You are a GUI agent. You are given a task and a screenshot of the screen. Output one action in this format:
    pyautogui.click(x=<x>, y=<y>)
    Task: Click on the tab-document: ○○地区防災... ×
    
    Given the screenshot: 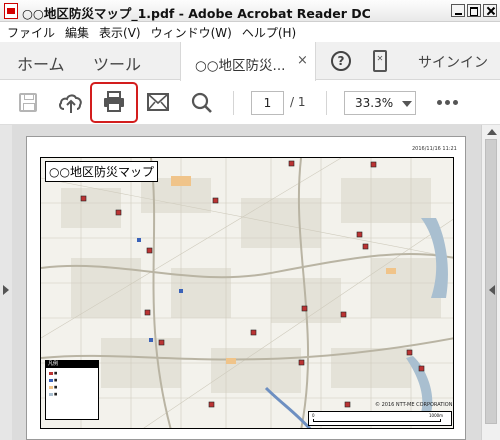 What is the action you would take?
    pyautogui.click(x=248, y=61)
    